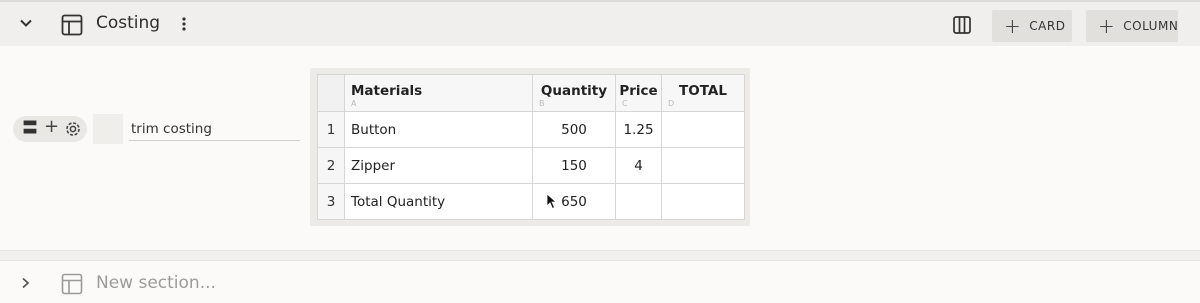 The height and width of the screenshot is (303, 1200). I want to click on row-number: 3, so click(331, 201).